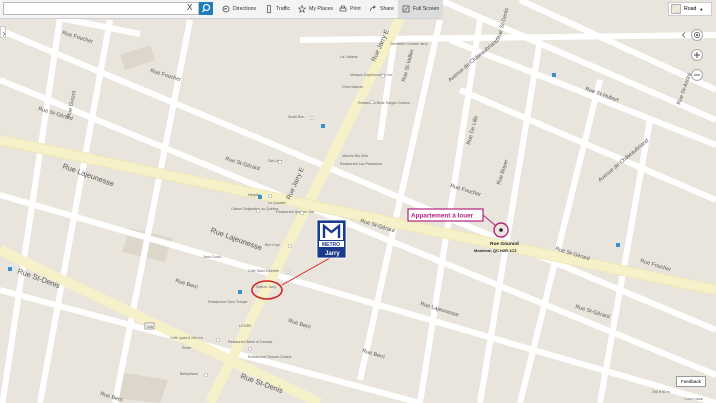 The image size is (716, 403). I want to click on directions-label: Directions, so click(245, 9).